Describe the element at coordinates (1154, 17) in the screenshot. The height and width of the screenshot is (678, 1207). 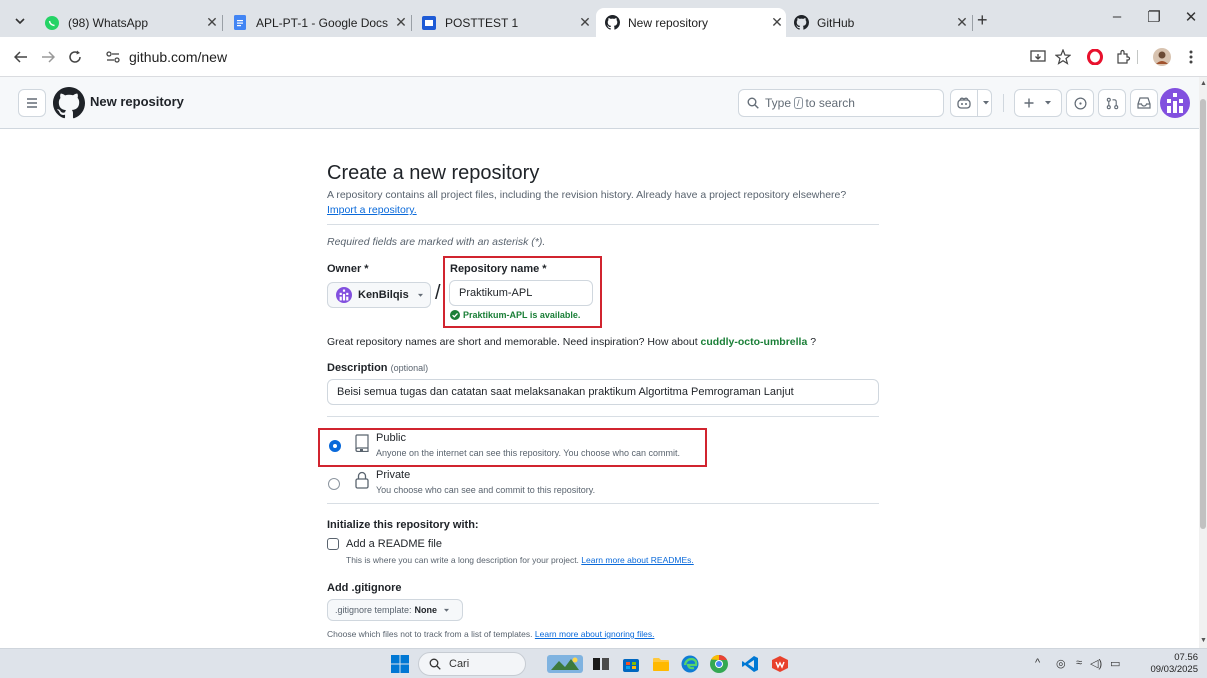
I see `restore-button: ❐` at that location.